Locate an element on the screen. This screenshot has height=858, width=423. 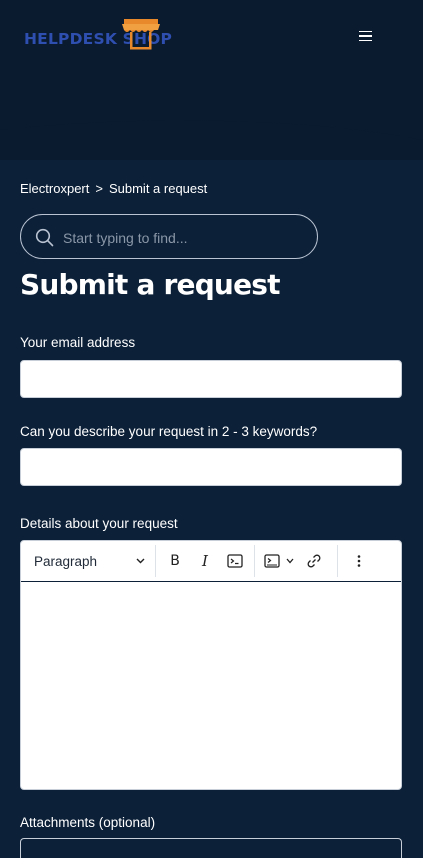
hamburger-menu-button is located at coordinates (366, 36).